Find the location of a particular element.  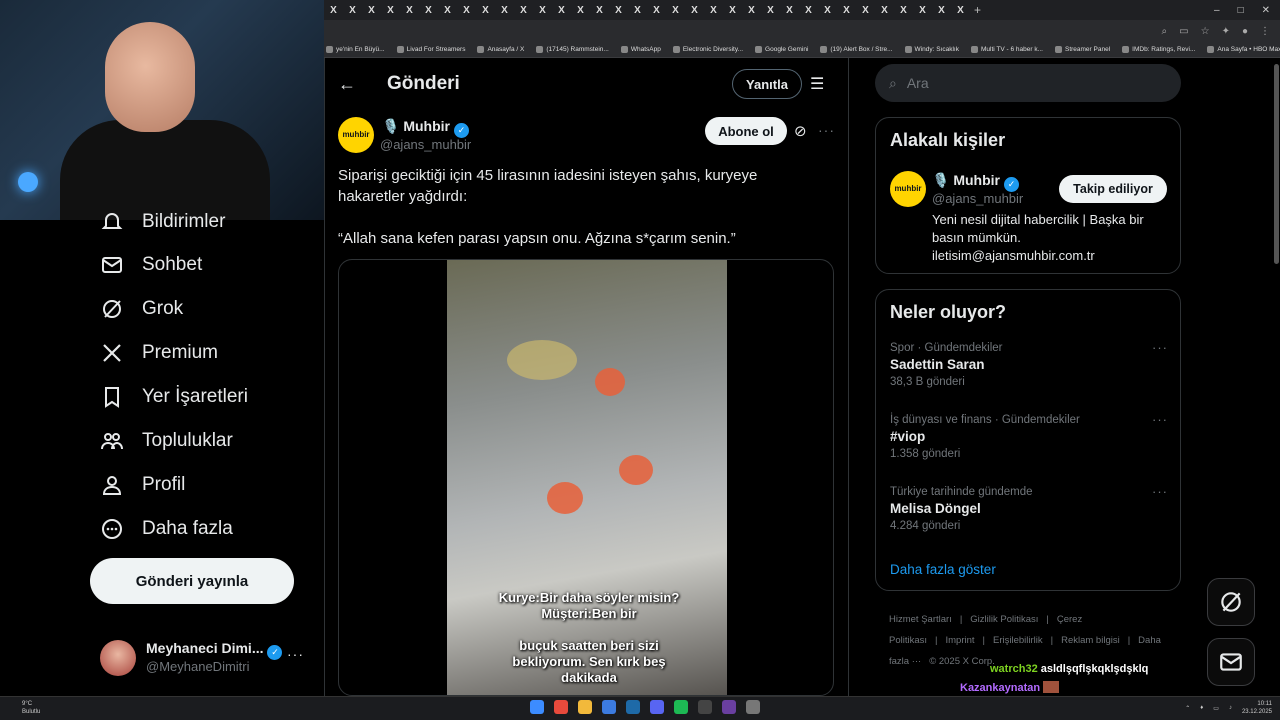

related-avatar: muhbir is located at coordinates (908, 189).